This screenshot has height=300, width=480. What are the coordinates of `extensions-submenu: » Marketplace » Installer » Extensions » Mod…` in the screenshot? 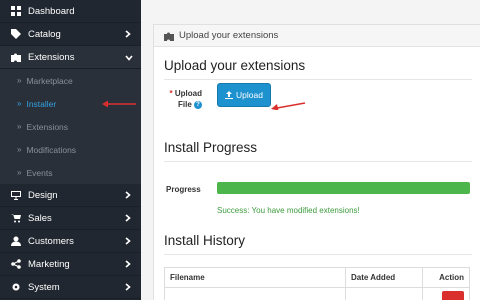 It's located at (70, 126).